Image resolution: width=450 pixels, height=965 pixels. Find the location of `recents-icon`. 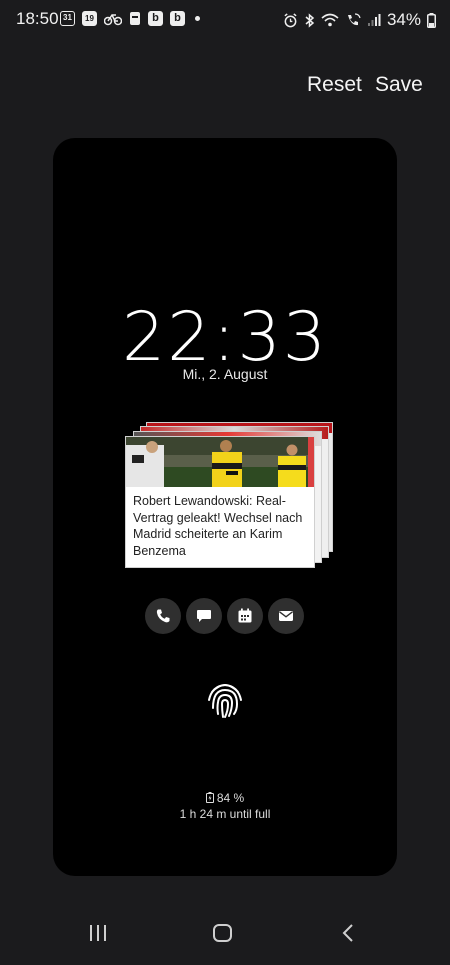

recents-icon is located at coordinates (98, 933).